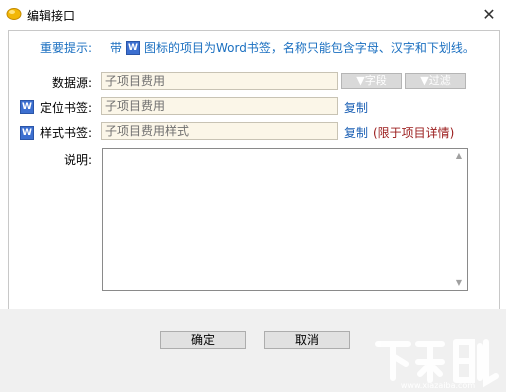 This screenshot has height=392, width=506. Describe the element at coordinates (307, 340) in the screenshot. I see `cancel-button: 取消` at that location.